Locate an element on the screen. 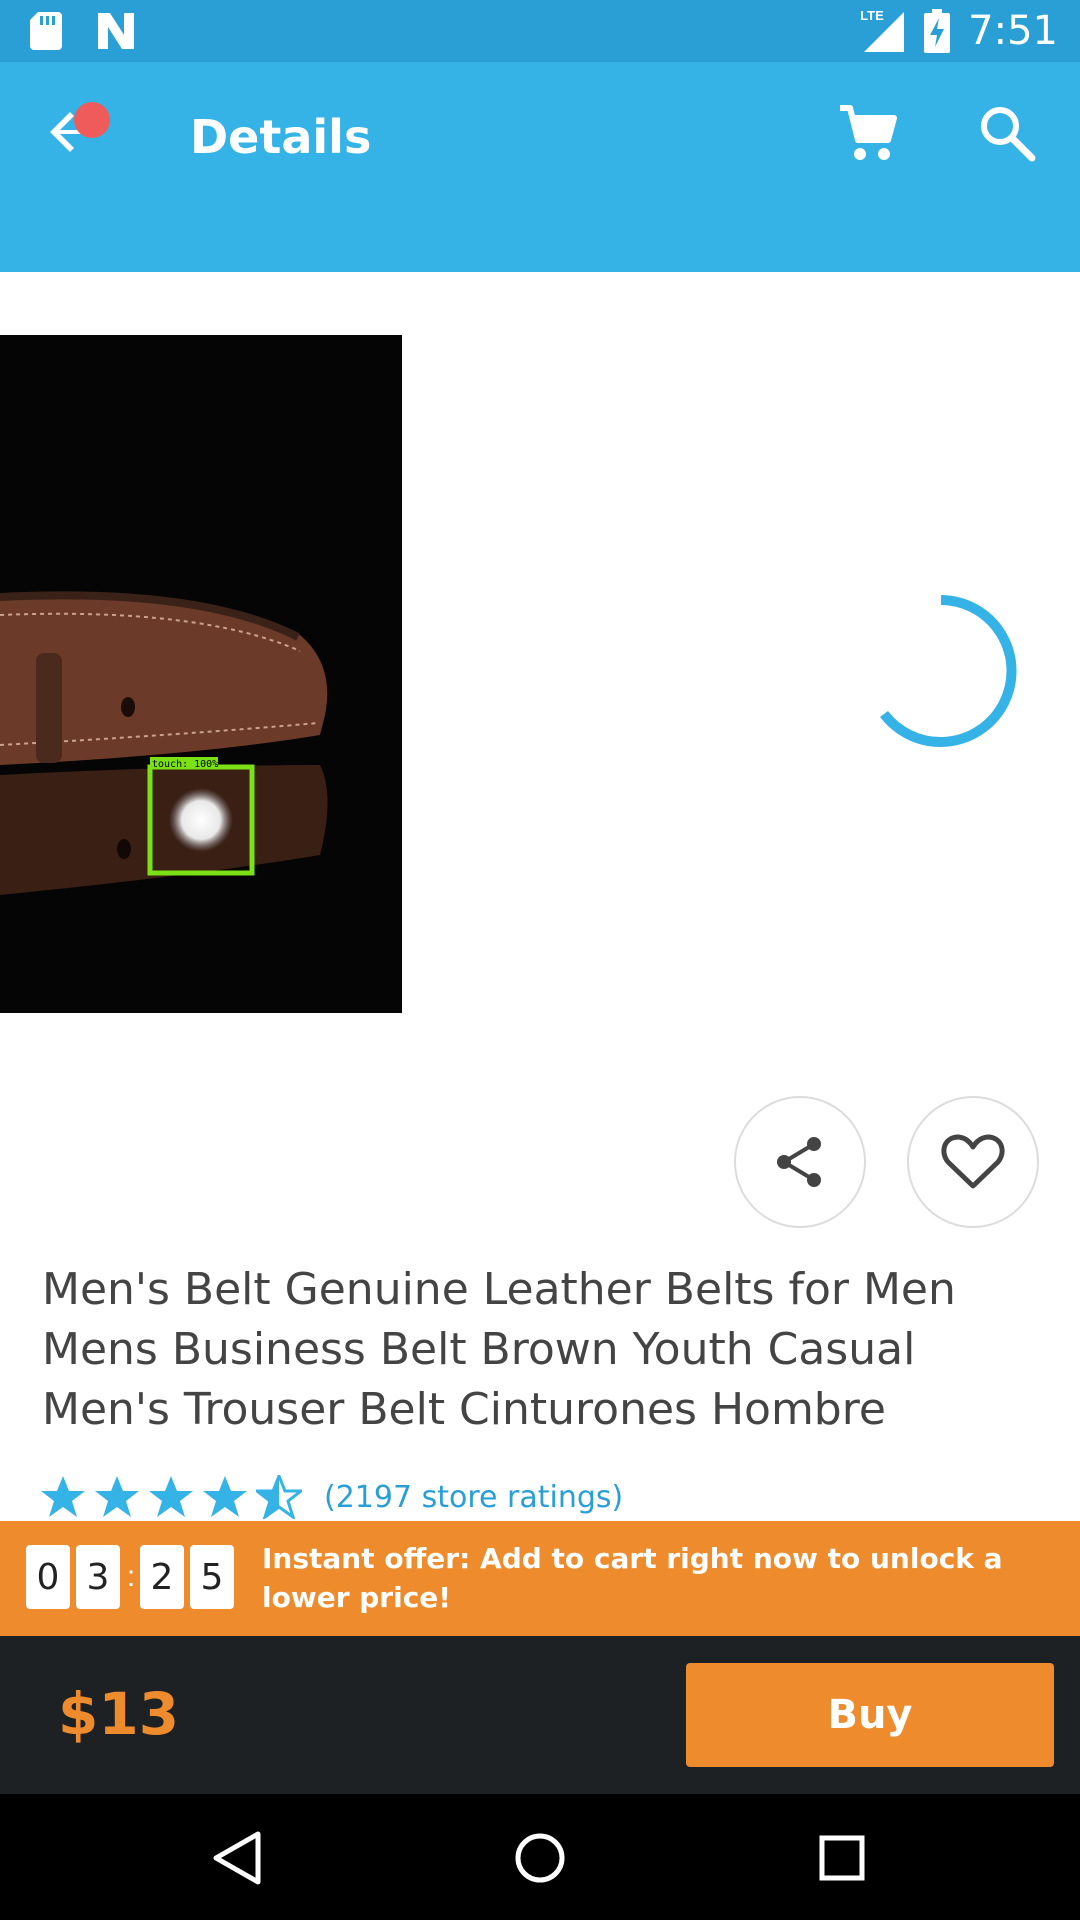 The image size is (1080, 1920). timer-digit: 2 is located at coordinates (162, 1577).